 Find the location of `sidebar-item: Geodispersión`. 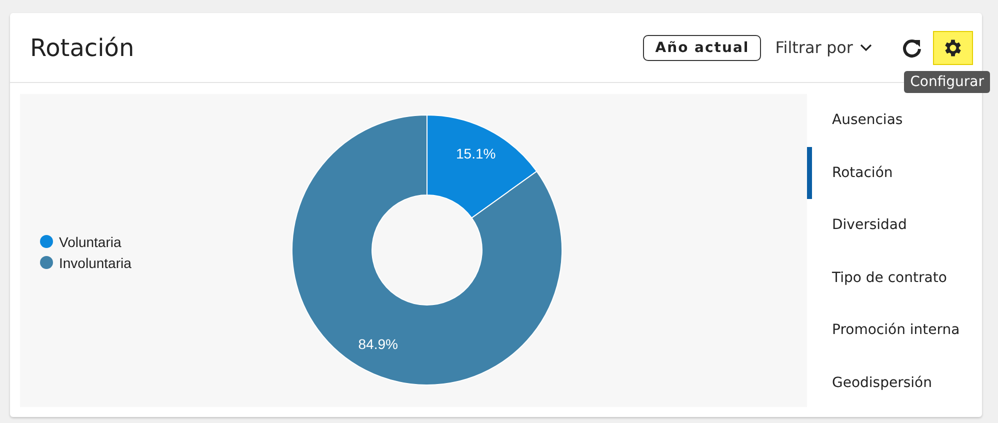

sidebar-item: Geodispersión is located at coordinates (894, 382).